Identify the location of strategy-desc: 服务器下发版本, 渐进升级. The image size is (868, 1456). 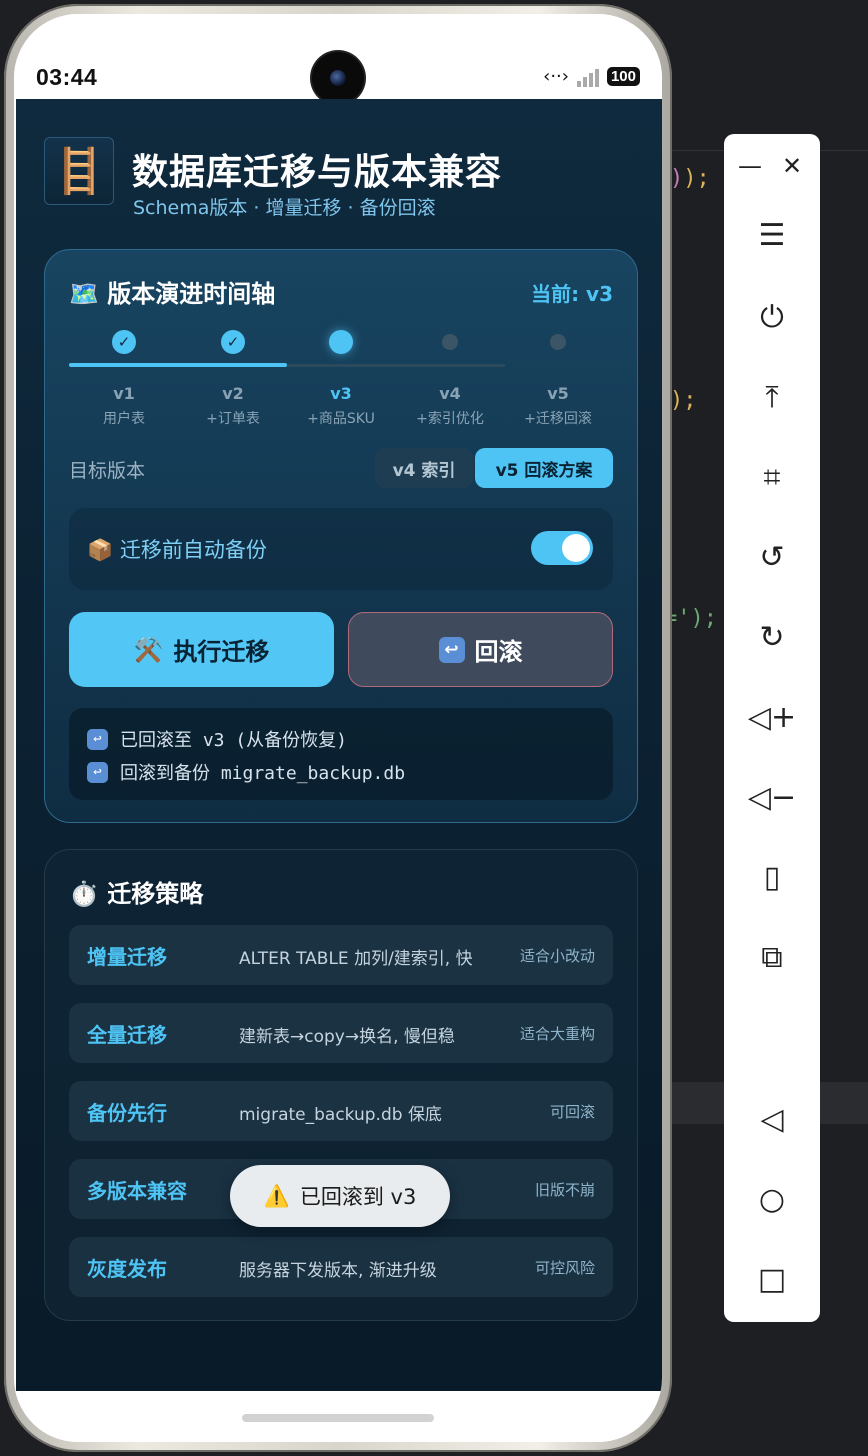
(338, 1271).